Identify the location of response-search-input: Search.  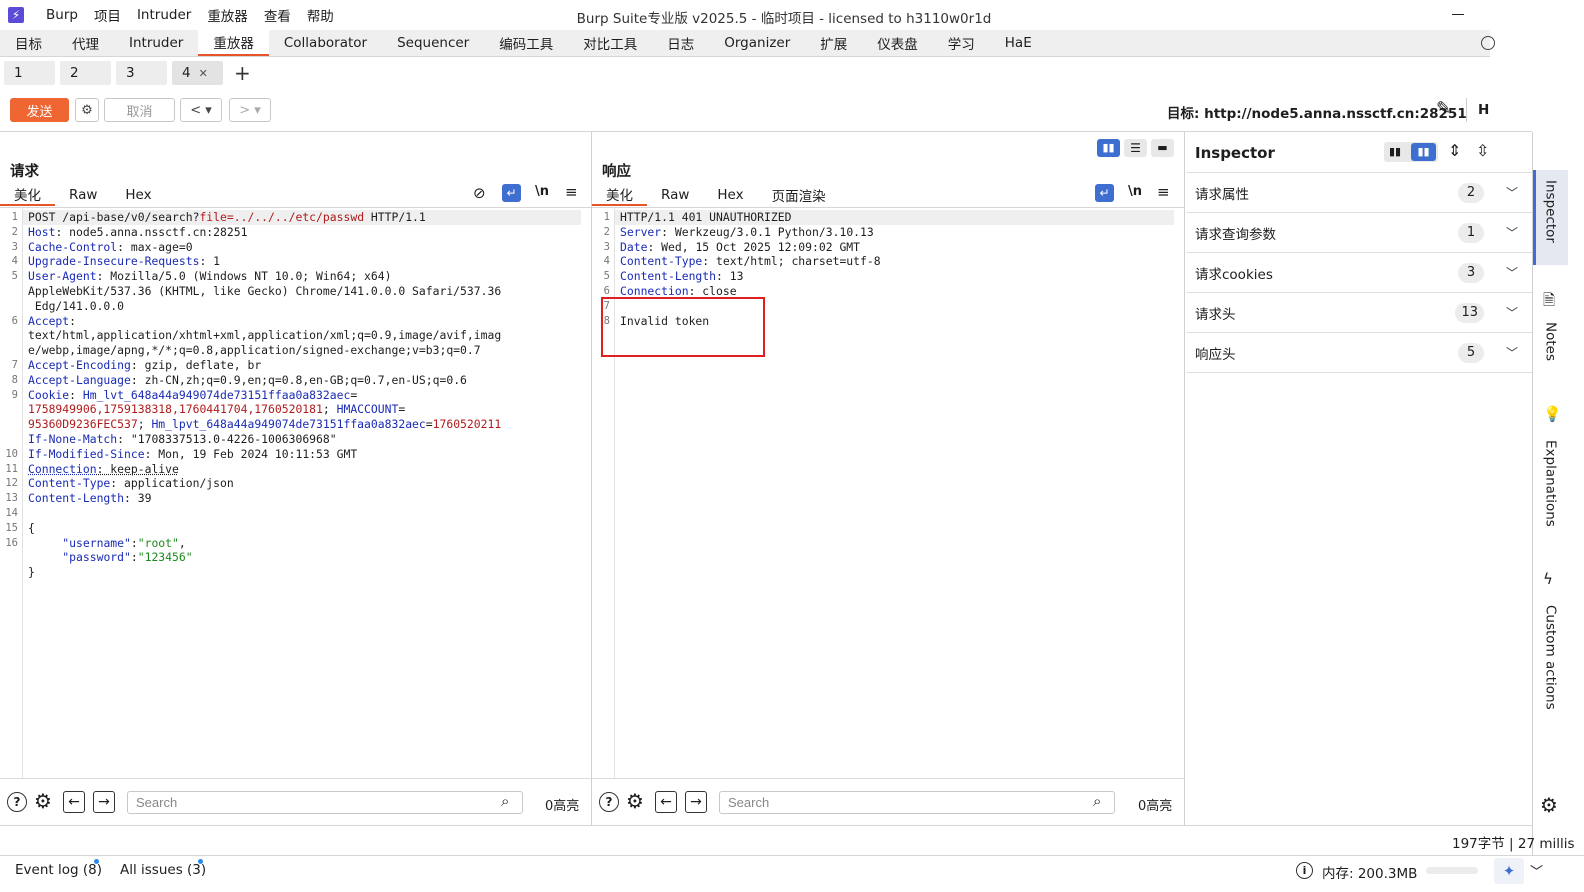
(917, 802).